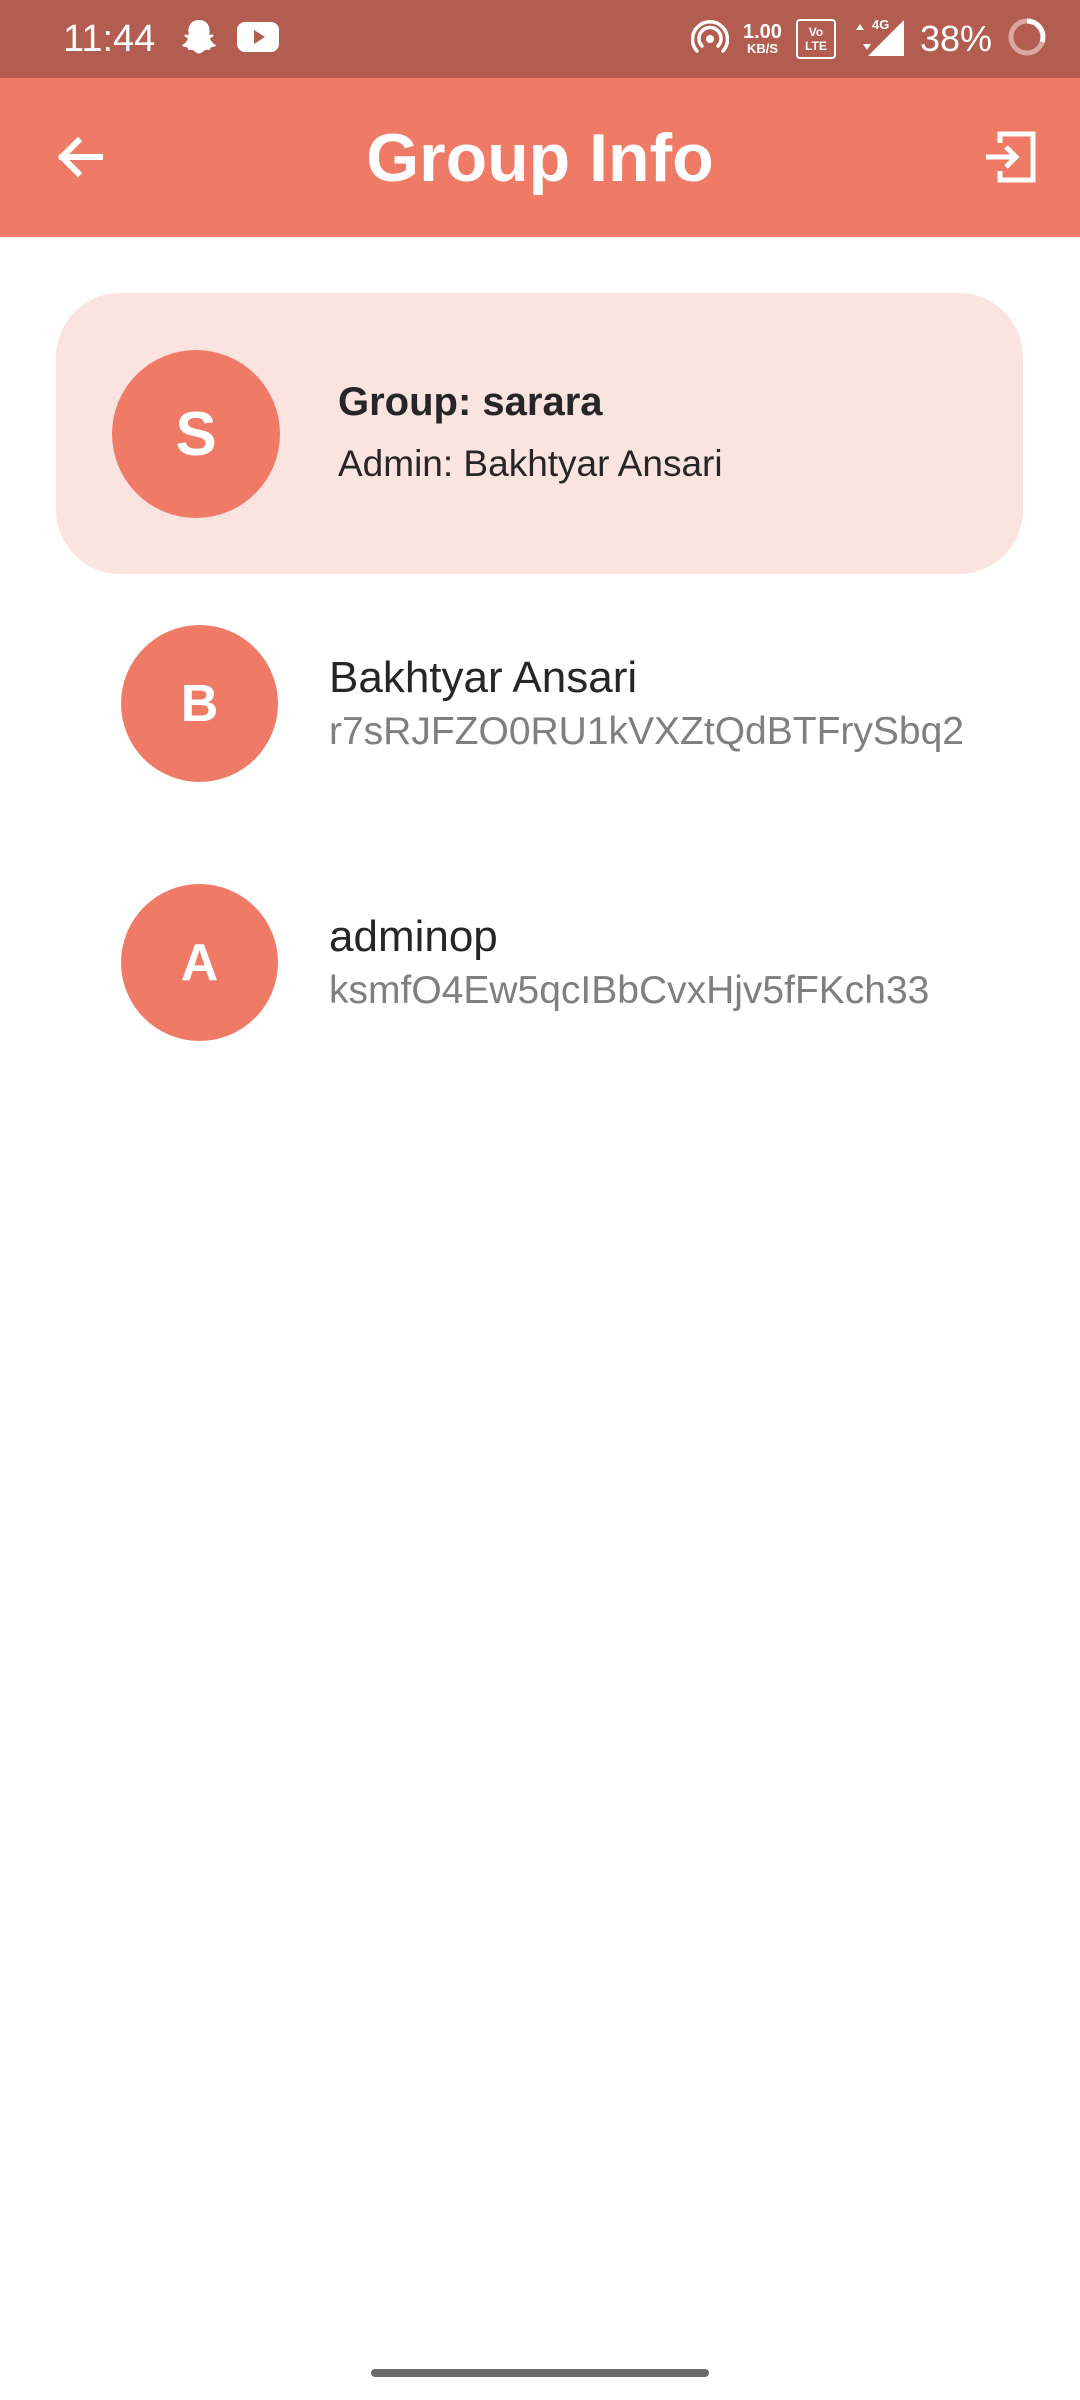  Describe the element at coordinates (762, 32) in the screenshot. I see `network-speed-value: 1.00` at that location.